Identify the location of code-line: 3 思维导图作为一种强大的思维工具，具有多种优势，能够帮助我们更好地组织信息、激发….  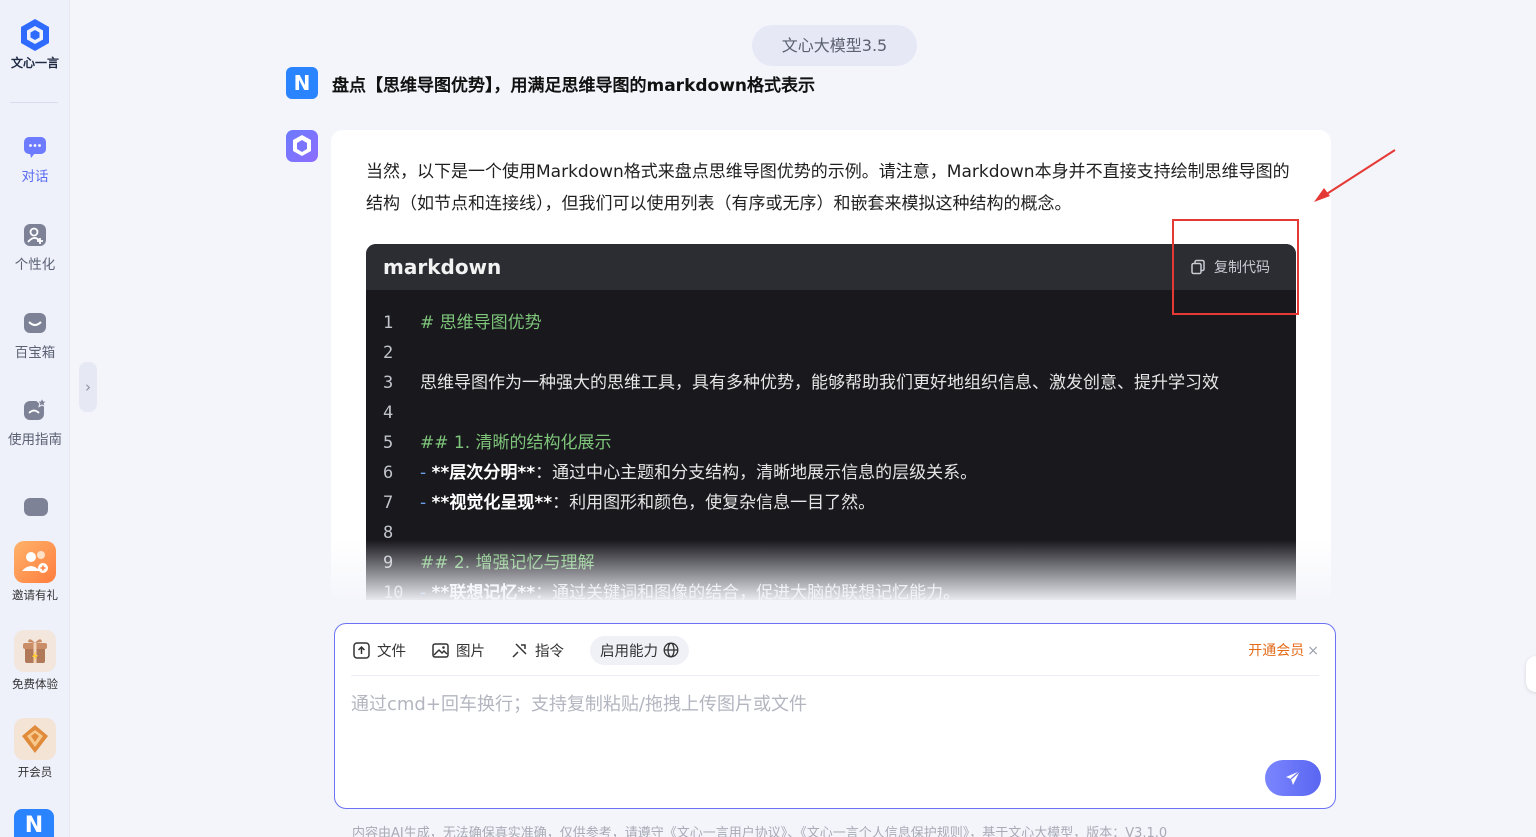
(831, 383).